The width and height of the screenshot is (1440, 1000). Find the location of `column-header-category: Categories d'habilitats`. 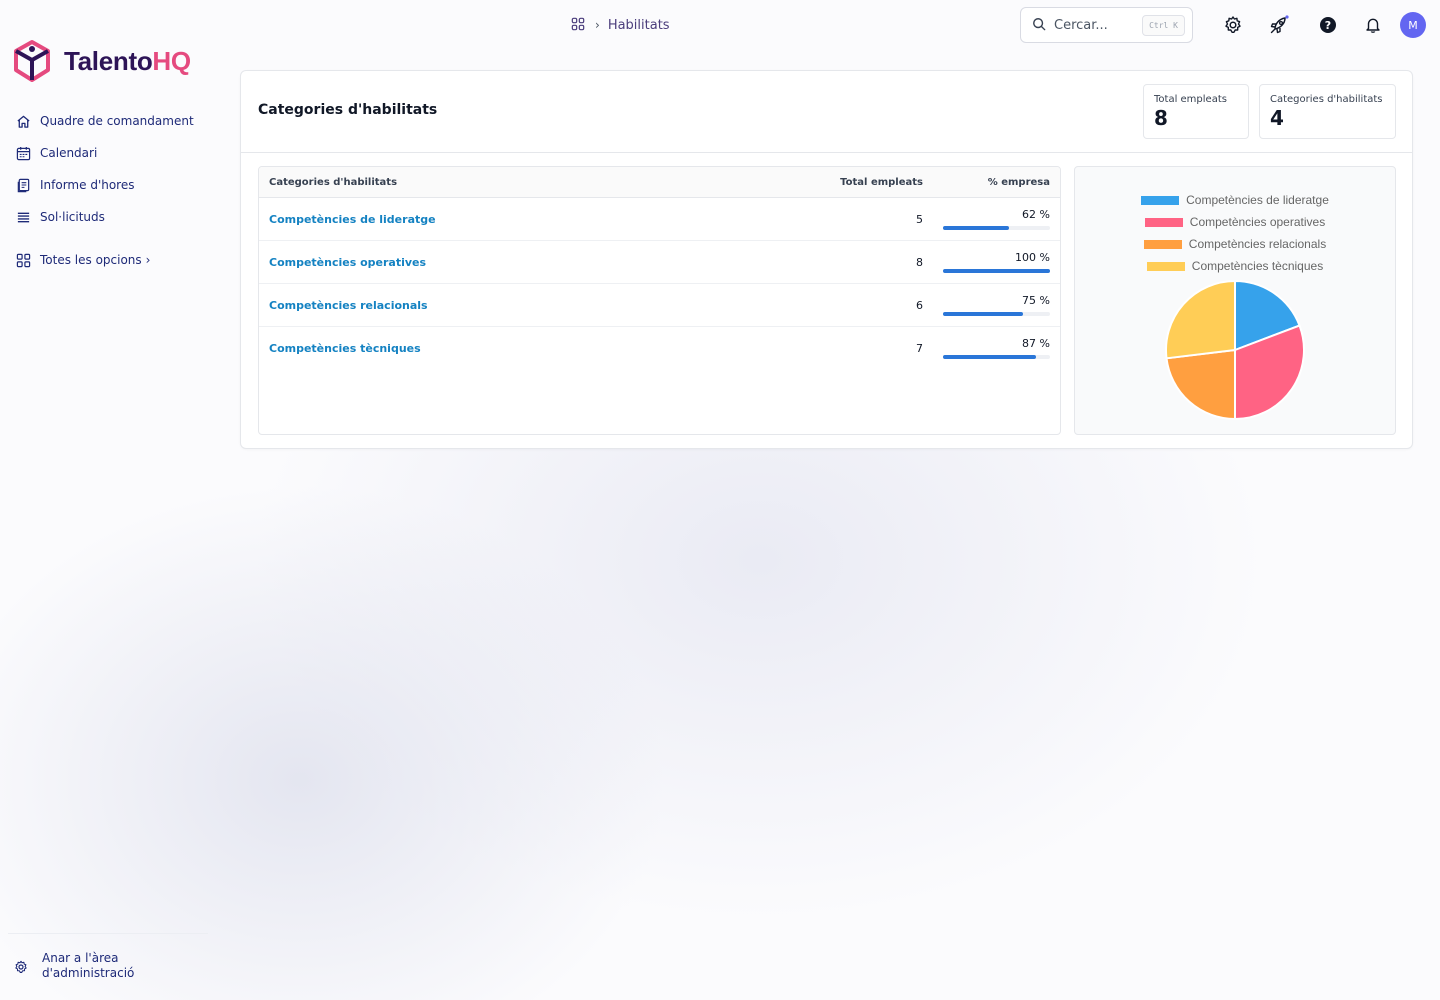

column-header-category: Categories d'habilitats is located at coordinates (333, 182).